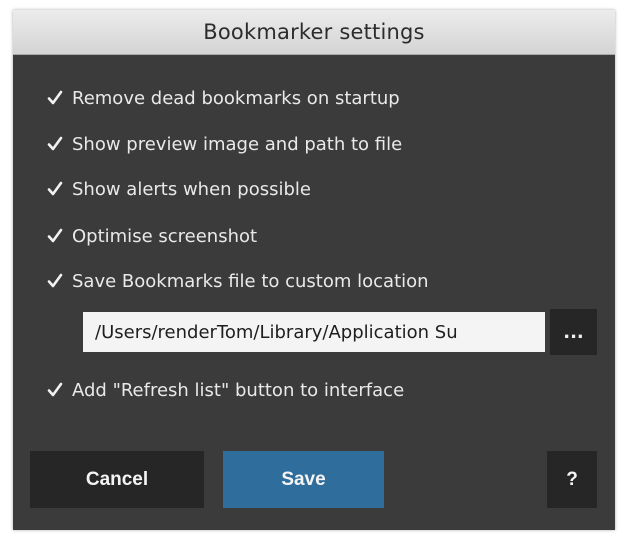  I want to click on dialog-title: Bookmarker settings, so click(314, 32).